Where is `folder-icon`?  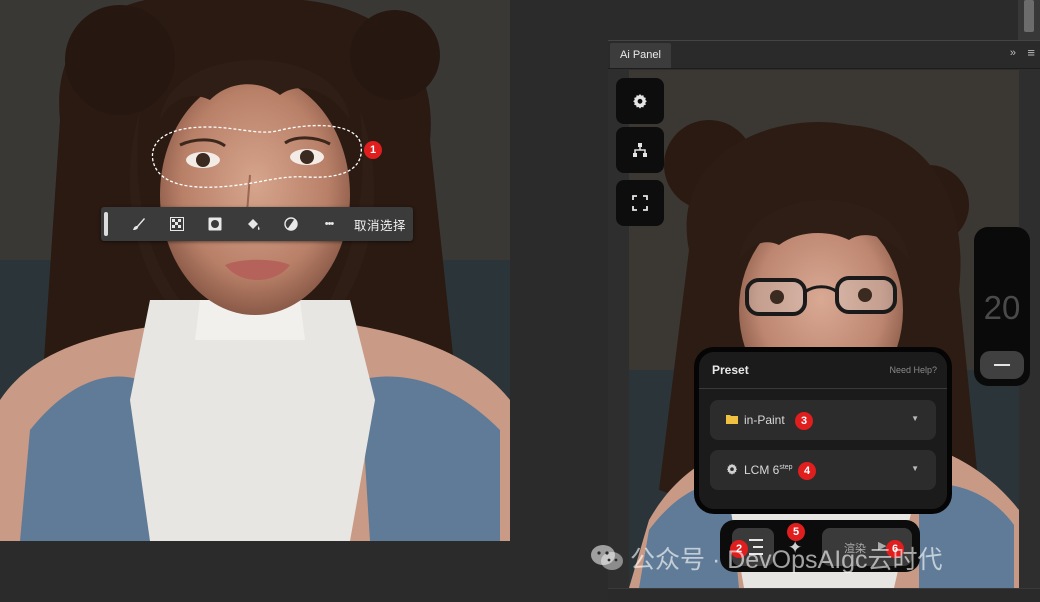 folder-icon is located at coordinates (732, 420).